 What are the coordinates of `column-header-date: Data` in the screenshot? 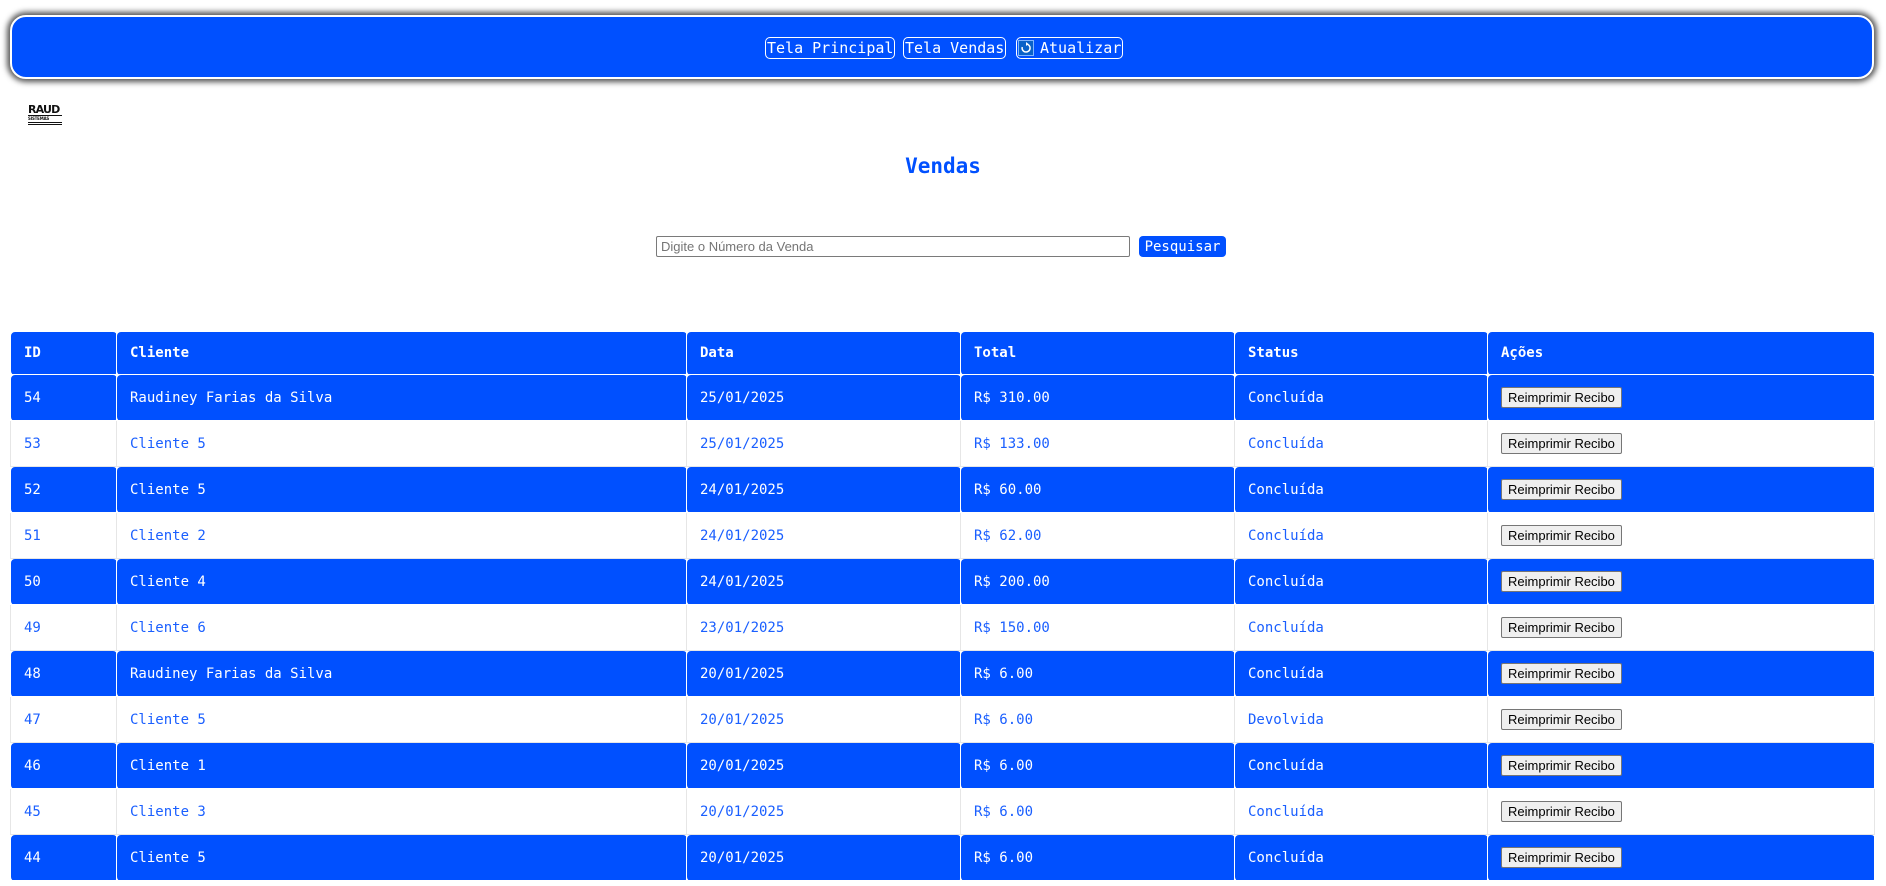 It's located at (823, 353).